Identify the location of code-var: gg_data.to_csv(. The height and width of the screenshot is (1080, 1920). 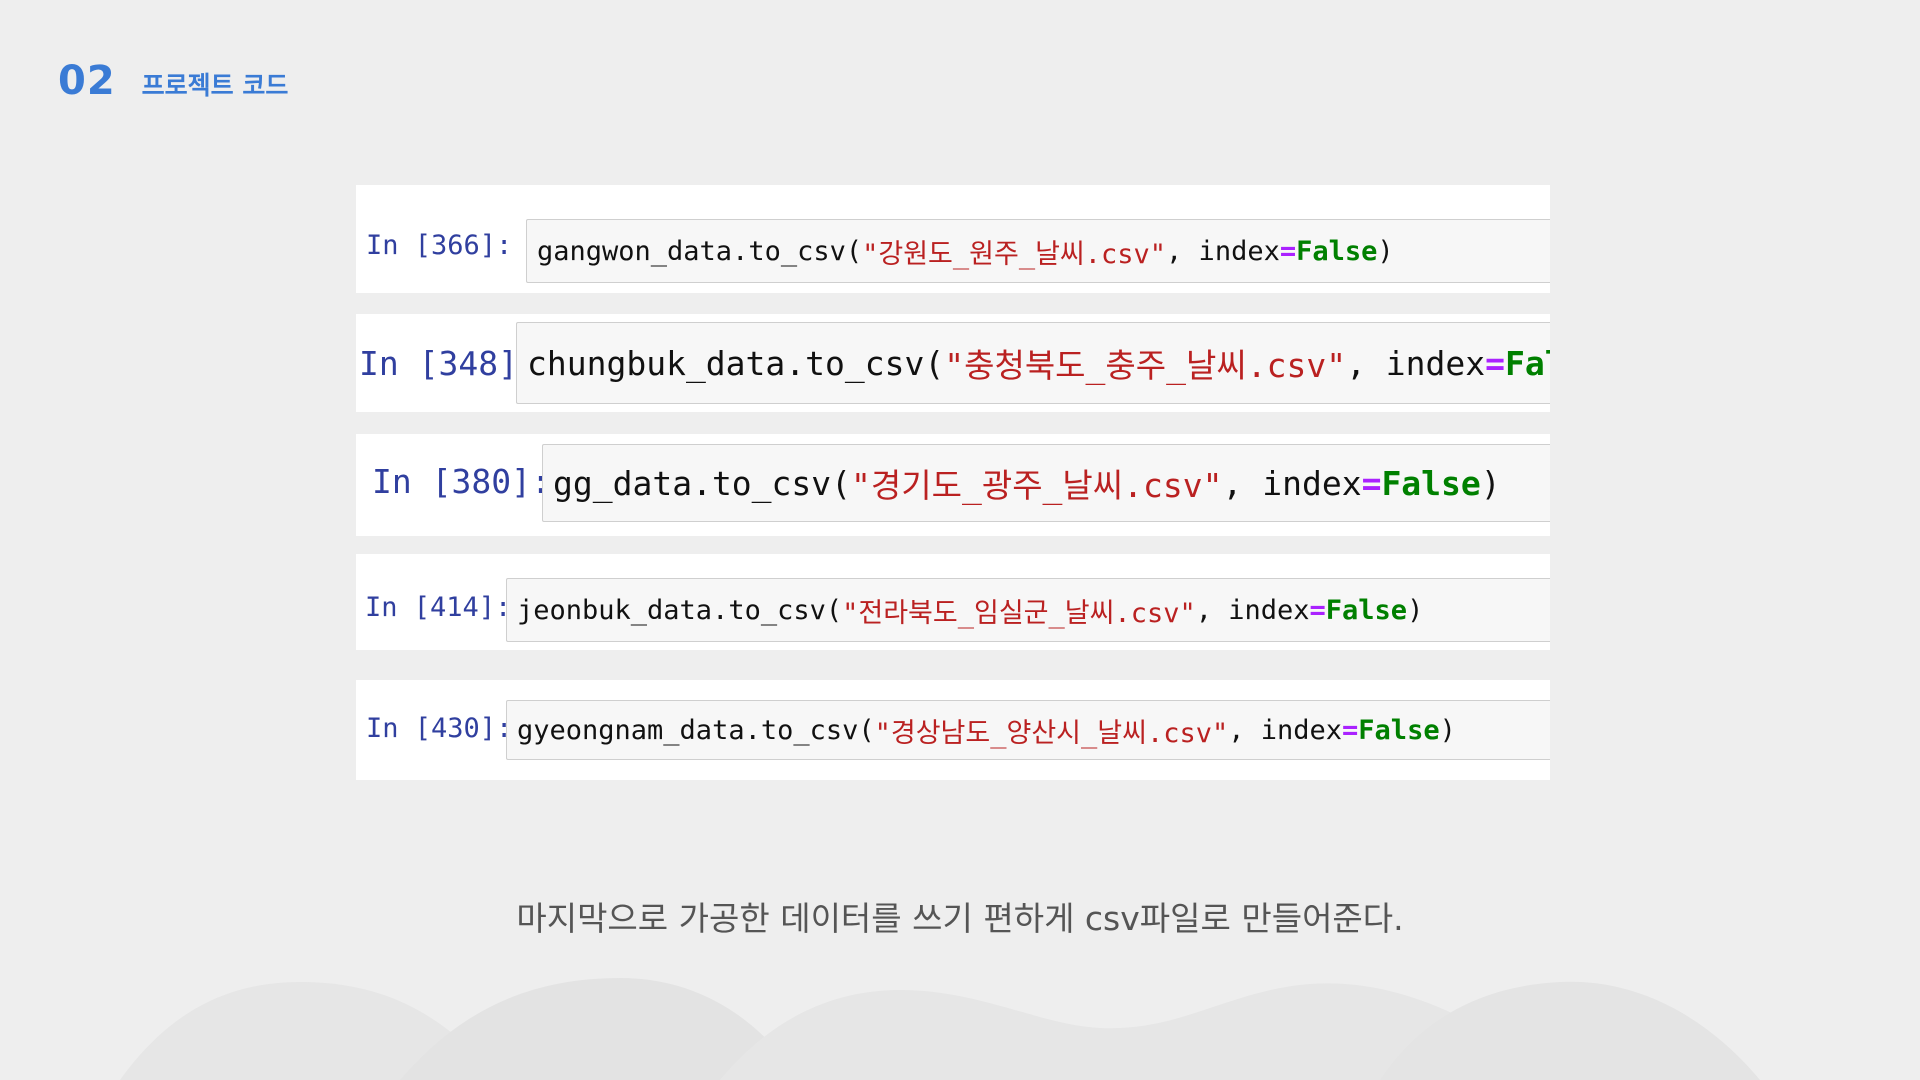
(702, 483).